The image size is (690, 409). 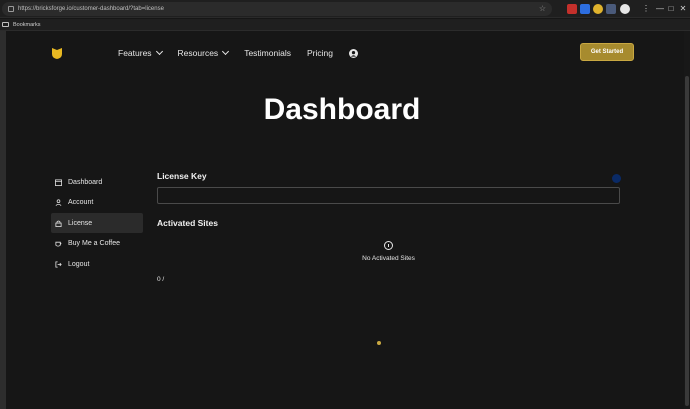 I want to click on sidebar-item-label: Buy Me a Coffee, so click(x=94, y=243).